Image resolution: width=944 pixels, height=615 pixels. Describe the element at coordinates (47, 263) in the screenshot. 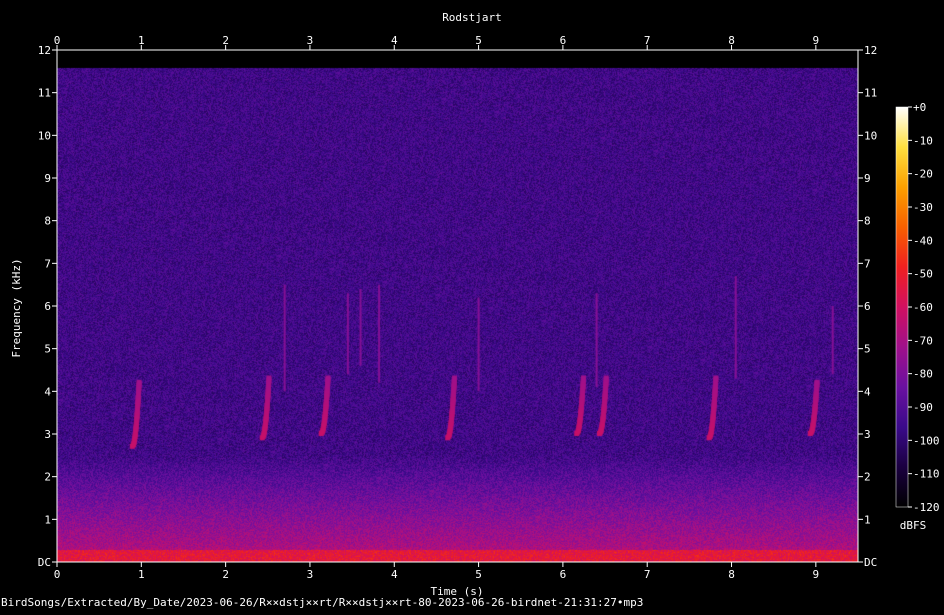

I see `y-tick-label-left: 7` at that location.